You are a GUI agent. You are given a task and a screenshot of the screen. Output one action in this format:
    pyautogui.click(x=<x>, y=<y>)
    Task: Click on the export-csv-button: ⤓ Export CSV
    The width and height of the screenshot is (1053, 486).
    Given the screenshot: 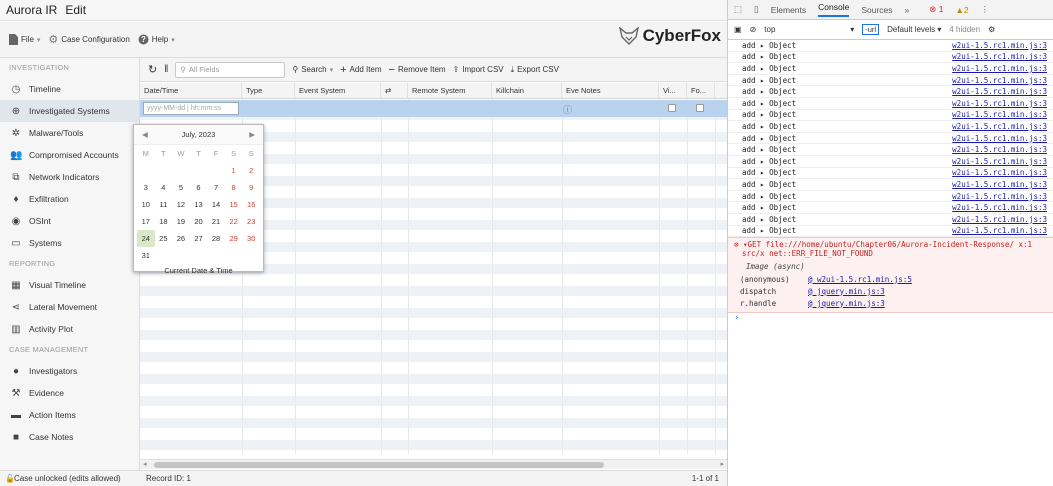 What is the action you would take?
    pyautogui.click(x=535, y=70)
    